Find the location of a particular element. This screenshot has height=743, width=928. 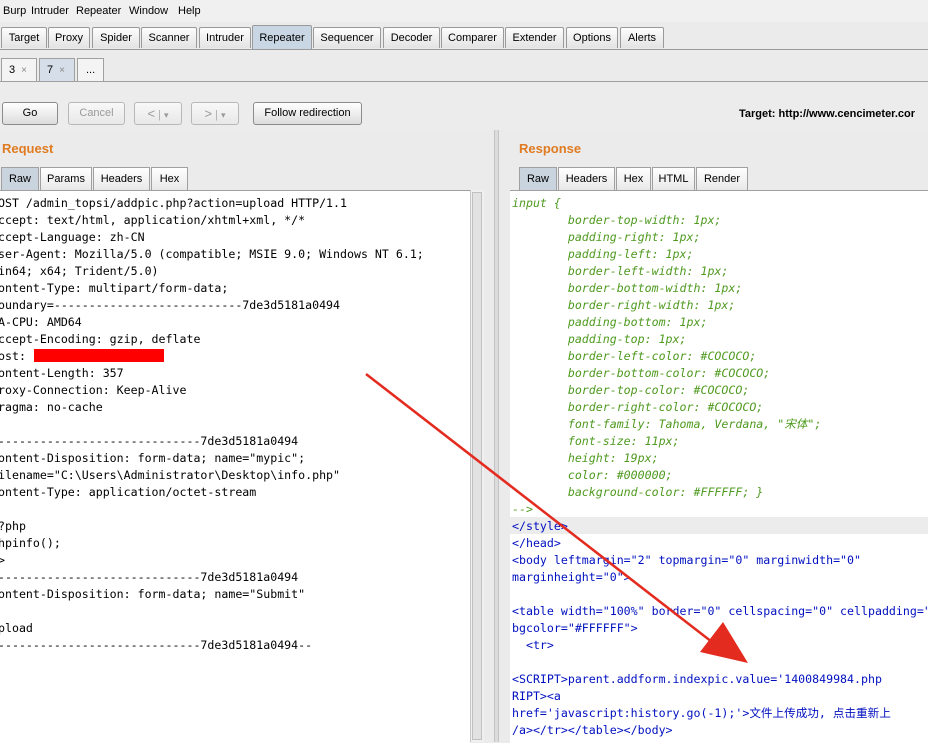

arrow-head is located at coordinates (724, 642).